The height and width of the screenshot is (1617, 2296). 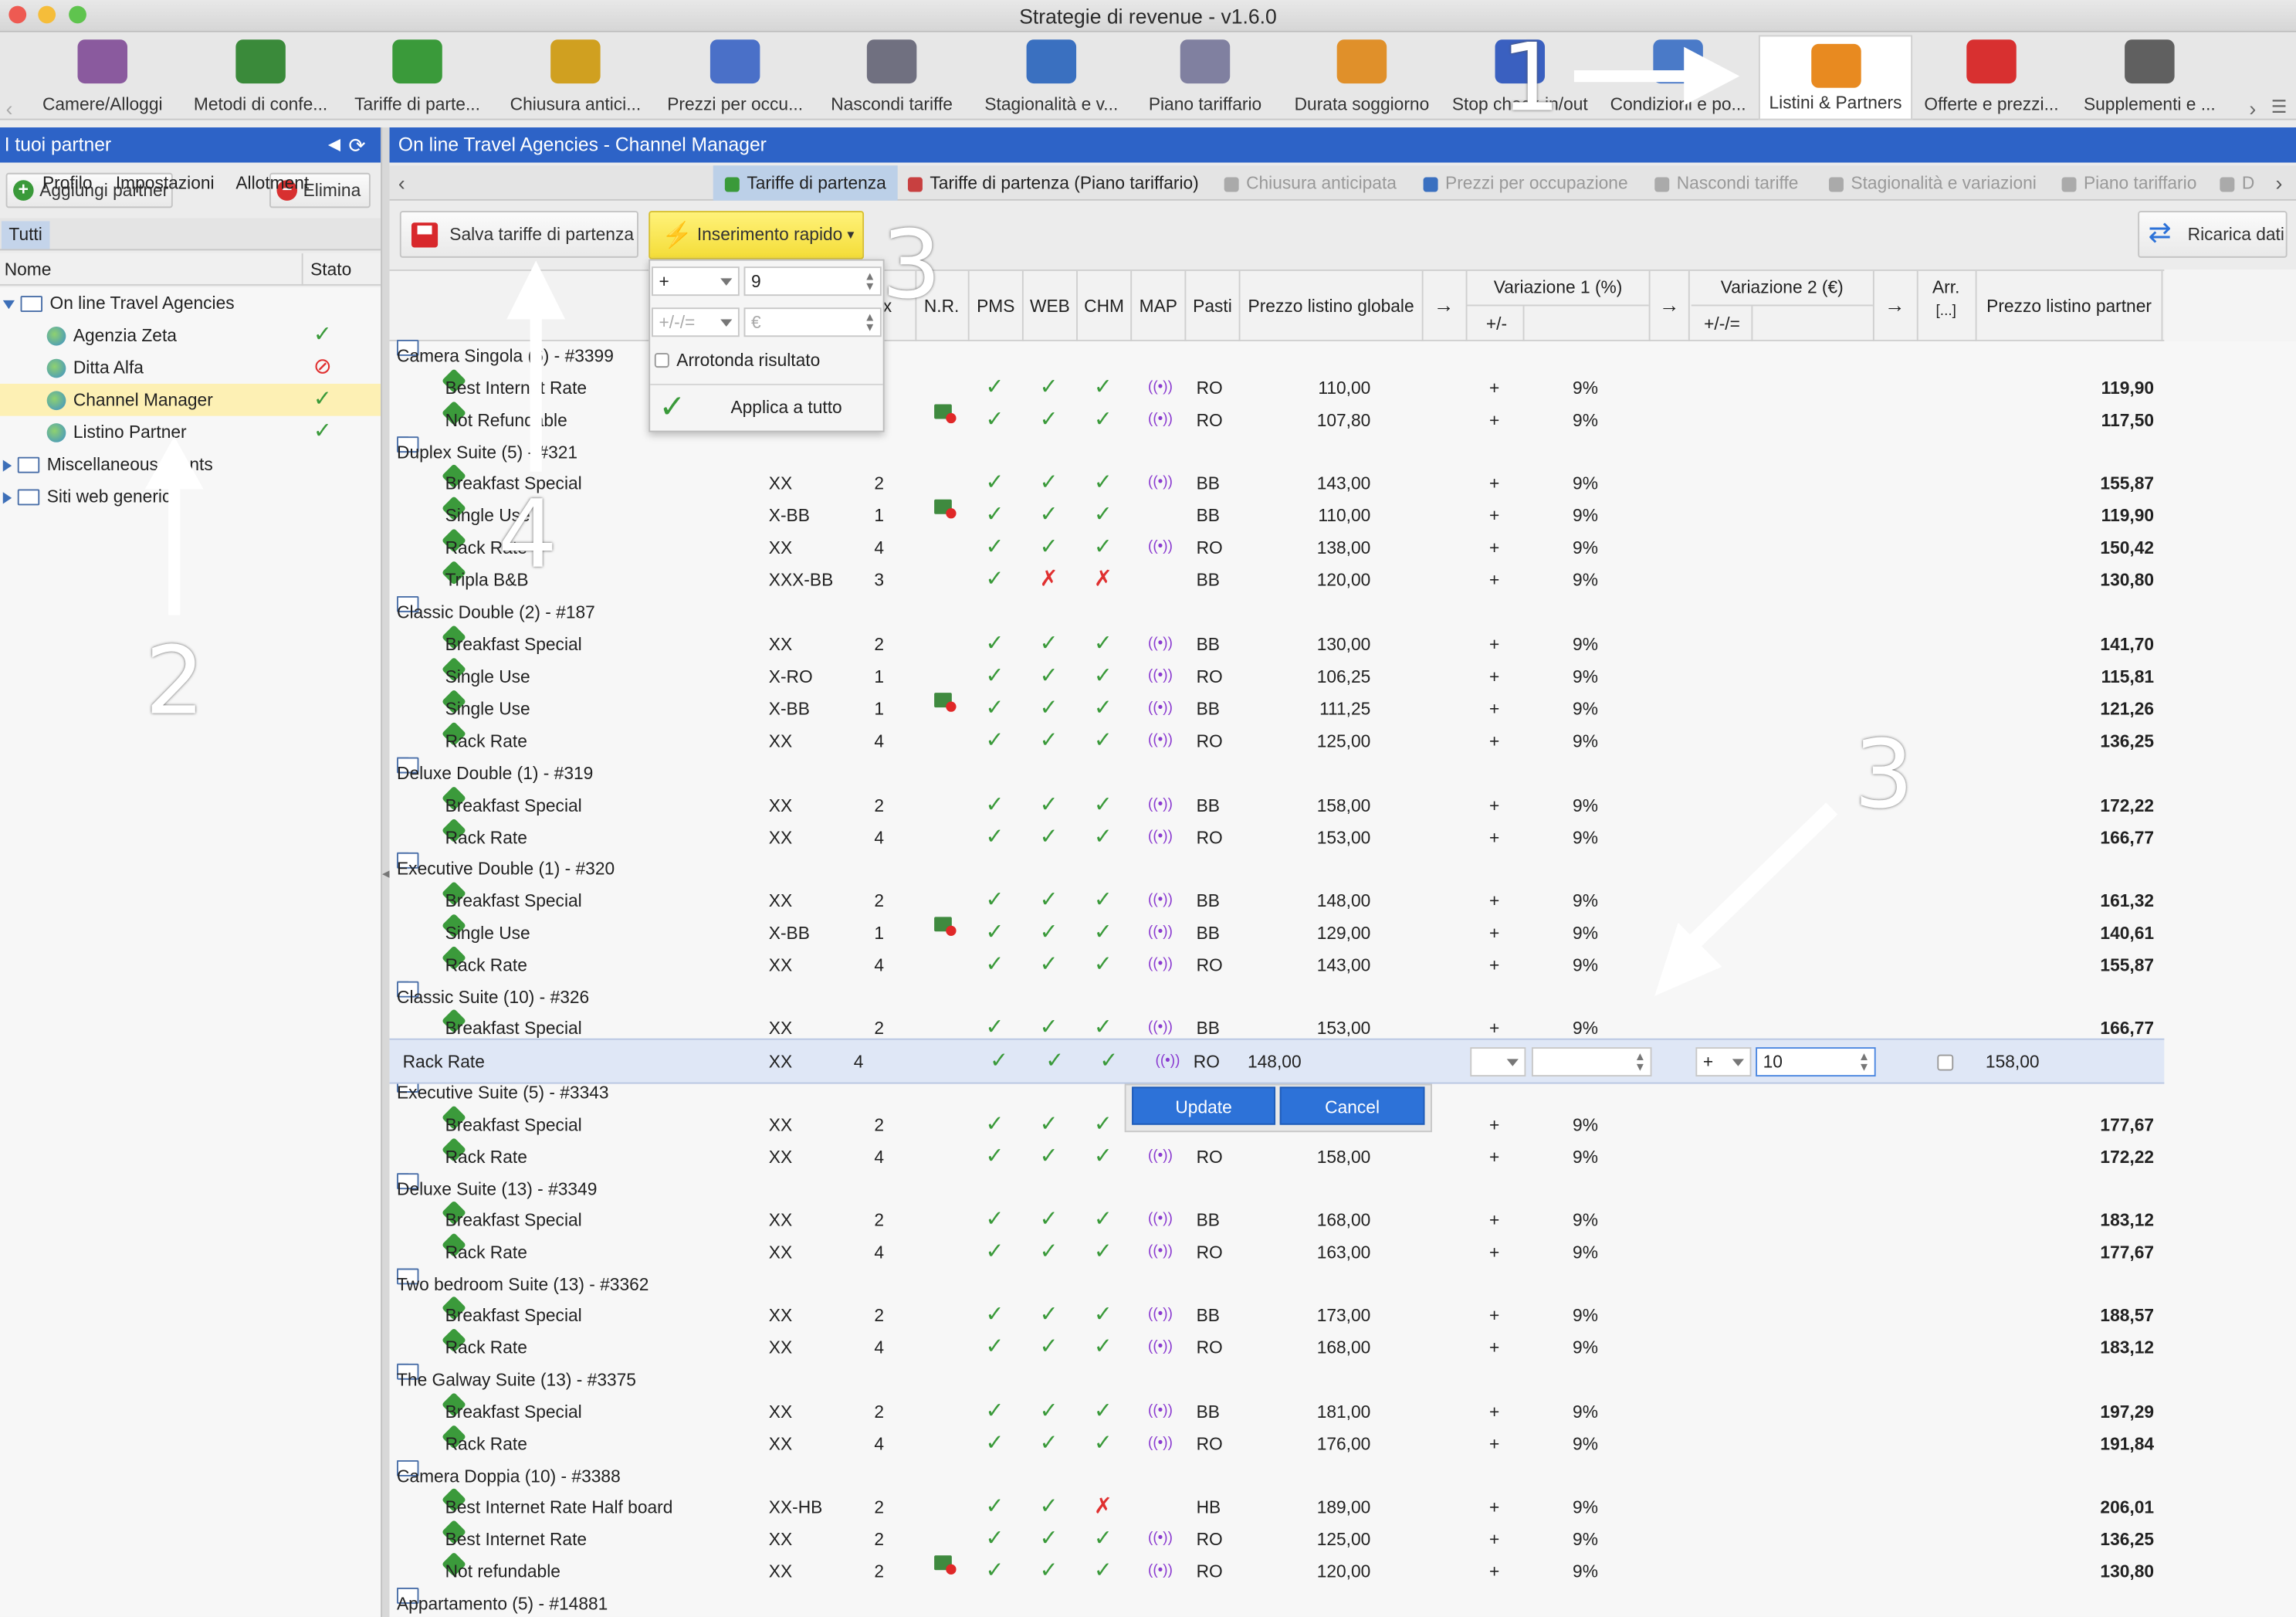 What do you see at coordinates (536, 290) in the screenshot?
I see `arrow-4-head` at bounding box center [536, 290].